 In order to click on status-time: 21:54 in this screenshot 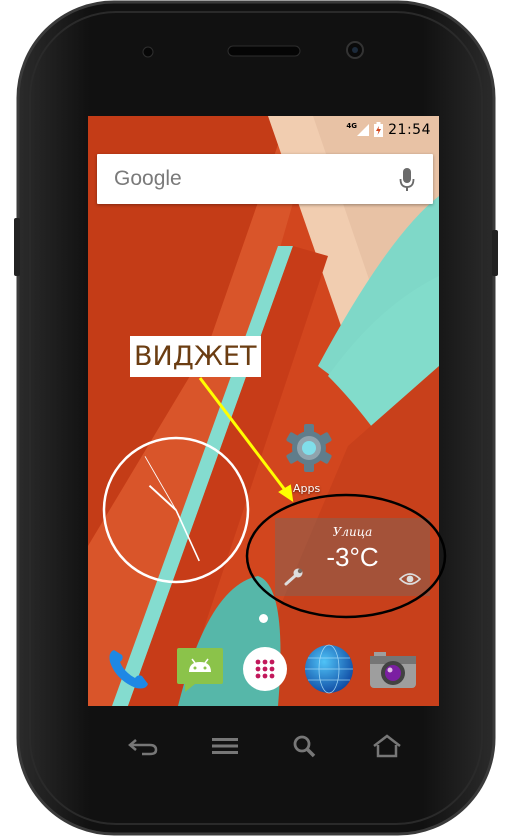, I will do `click(409, 130)`.